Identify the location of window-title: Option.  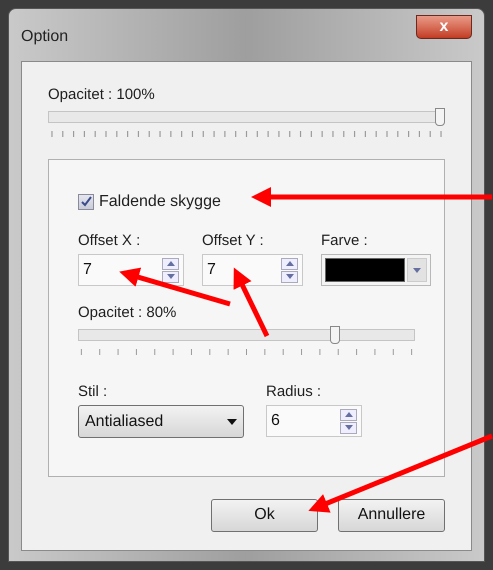
(44, 37).